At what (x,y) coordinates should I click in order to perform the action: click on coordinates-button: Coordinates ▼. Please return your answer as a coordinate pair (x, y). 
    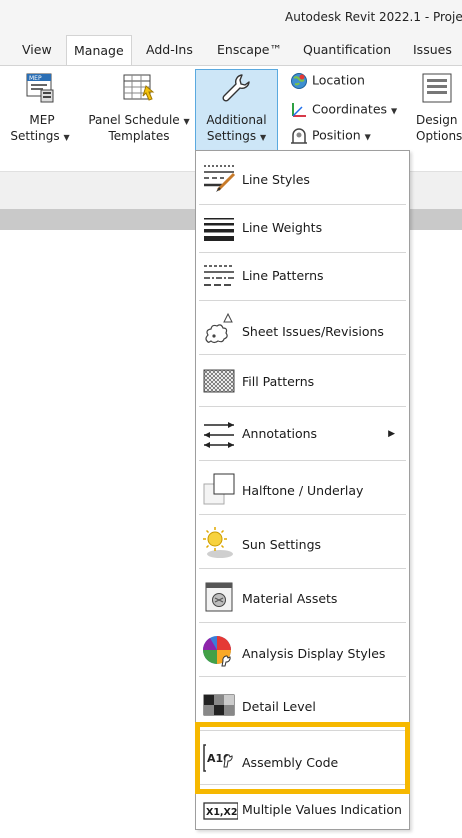
    Looking at the image, I should click on (343, 110).